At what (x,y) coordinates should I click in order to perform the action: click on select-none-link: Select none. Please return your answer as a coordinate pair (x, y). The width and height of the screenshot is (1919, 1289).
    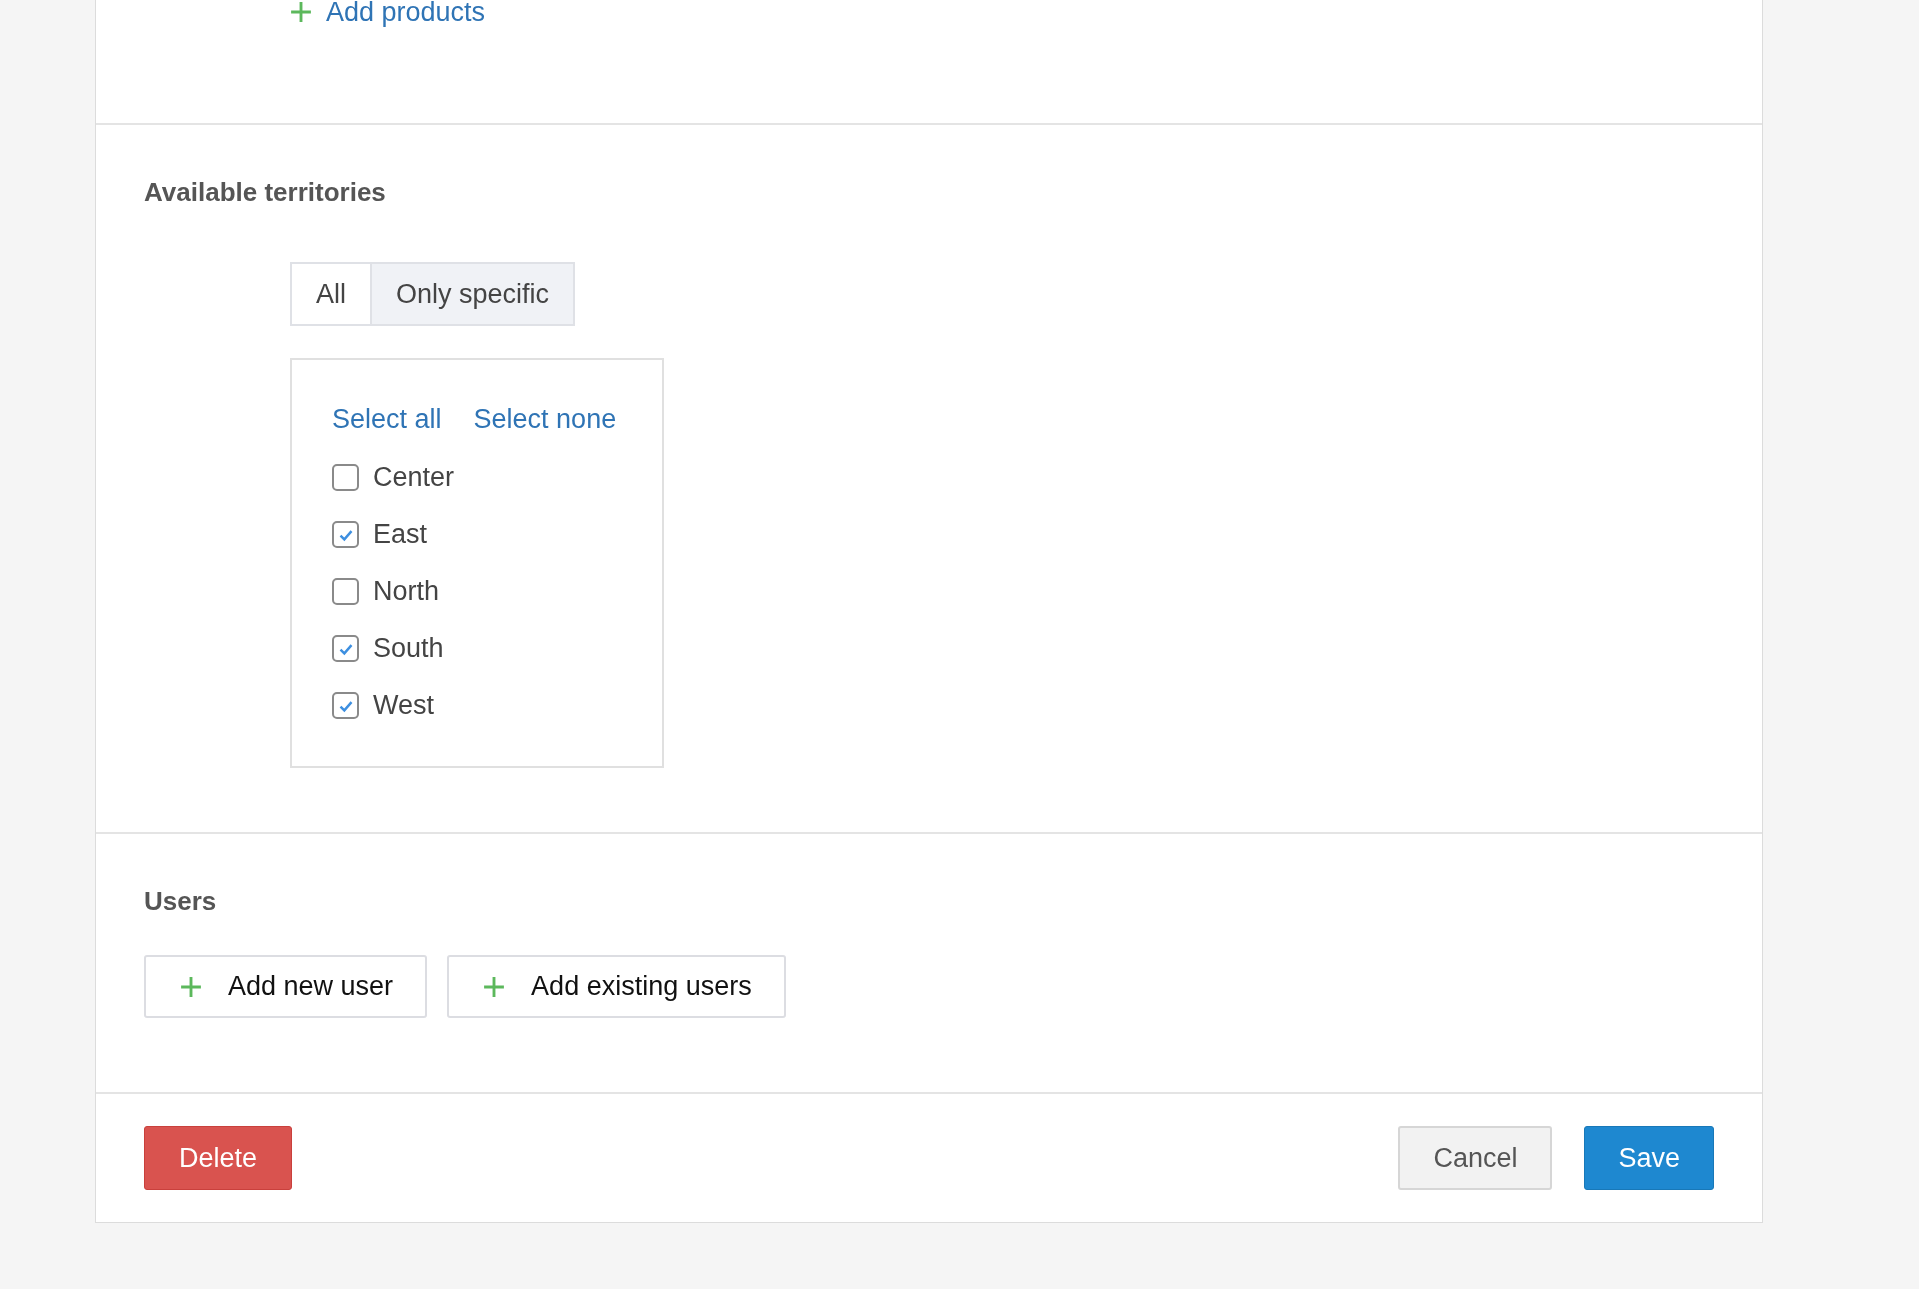
    Looking at the image, I should click on (545, 419).